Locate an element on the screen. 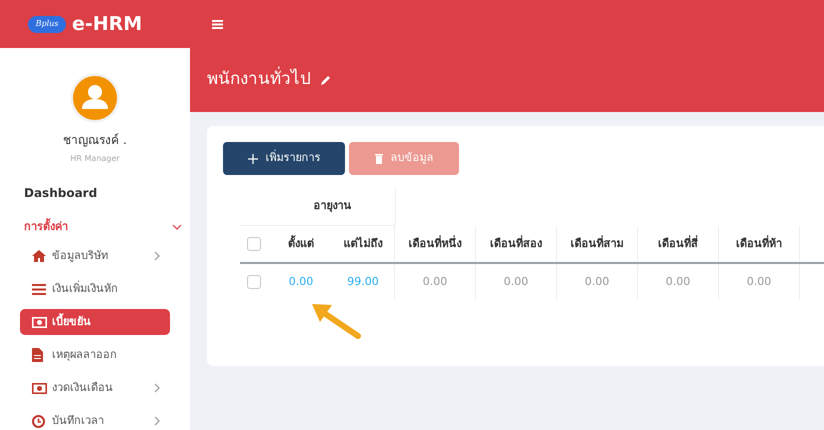 The image size is (824, 430). arrow-drawing is located at coordinates (336, 320).